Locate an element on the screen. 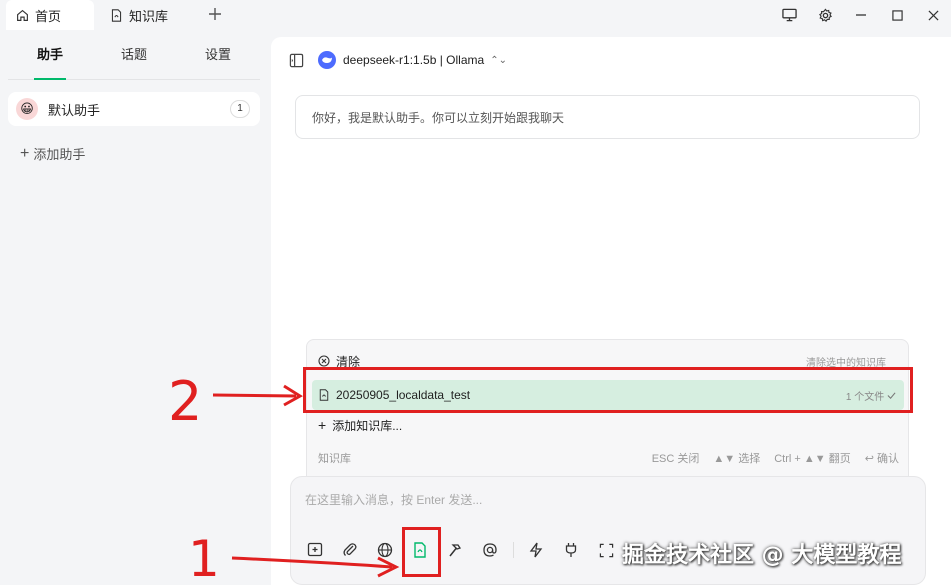 The image size is (951, 585). web-search-button is located at coordinates (385, 550).